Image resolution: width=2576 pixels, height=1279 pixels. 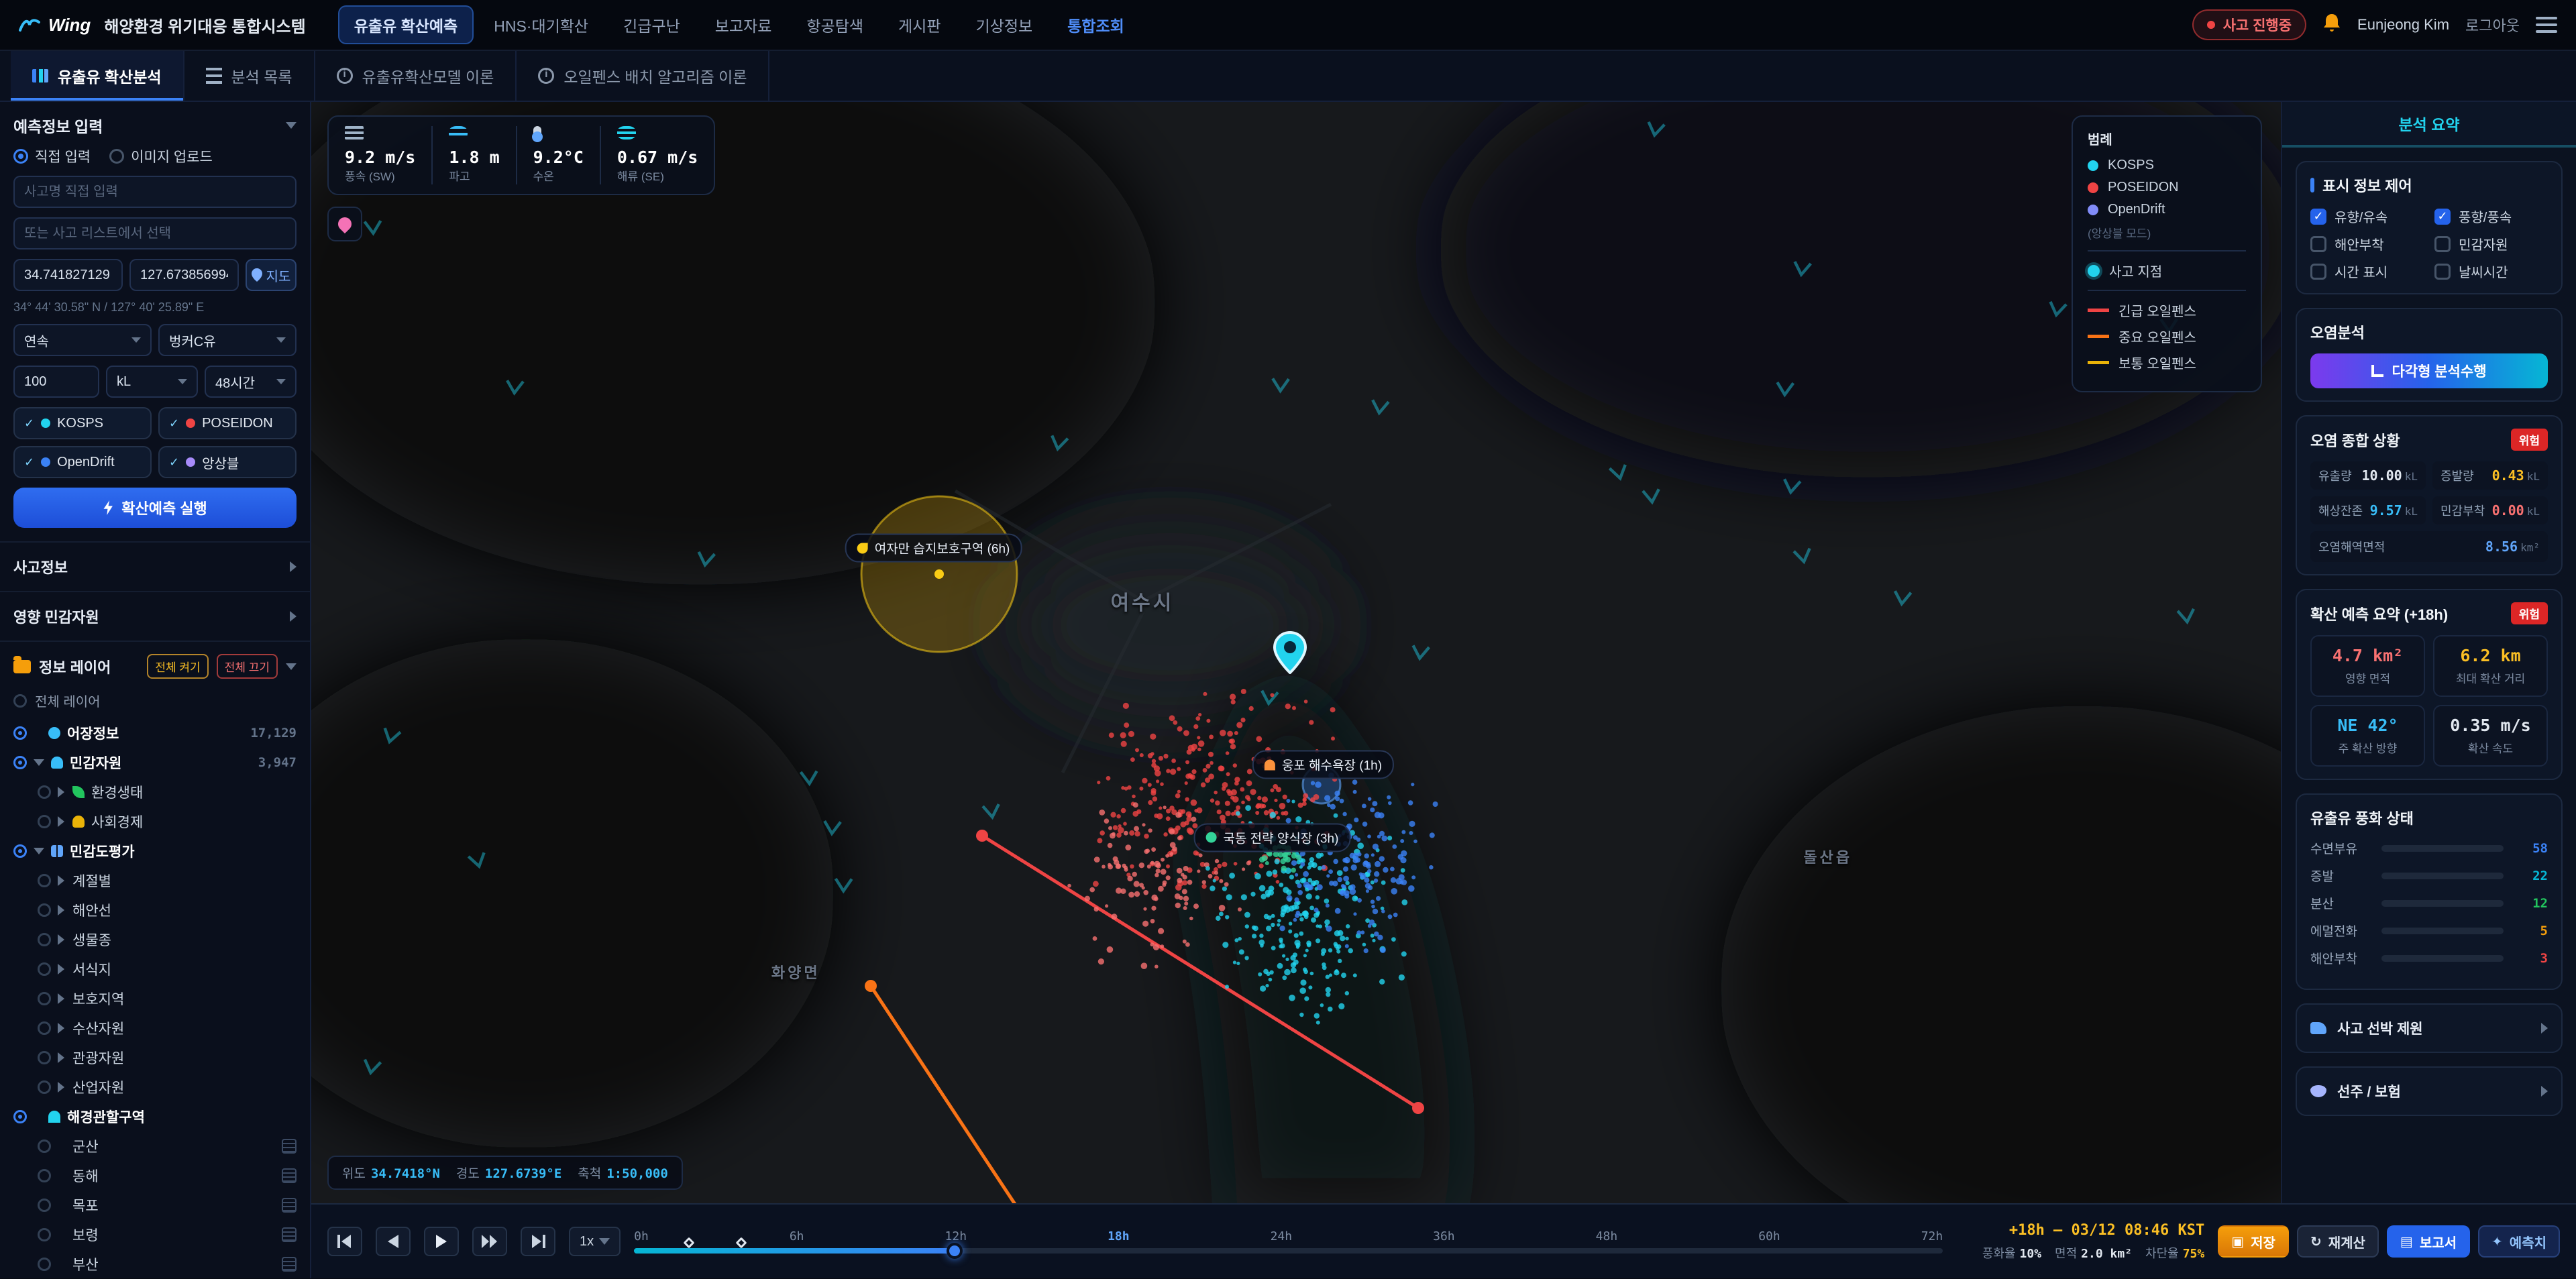 What do you see at coordinates (155, 939) in the screenshot?
I see `layer-tree-row: 생물종` at bounding box center [155, 939].